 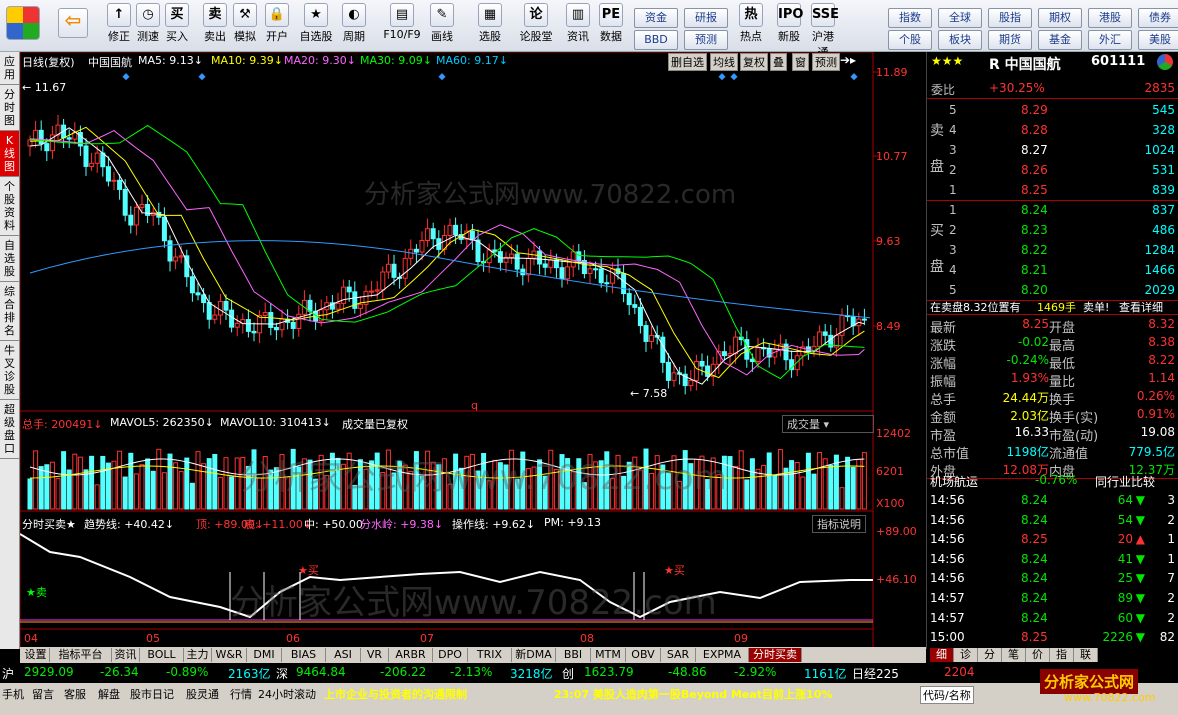 I want to click on leftnav-item-3: 个股资料, so click(x=9, y=206).